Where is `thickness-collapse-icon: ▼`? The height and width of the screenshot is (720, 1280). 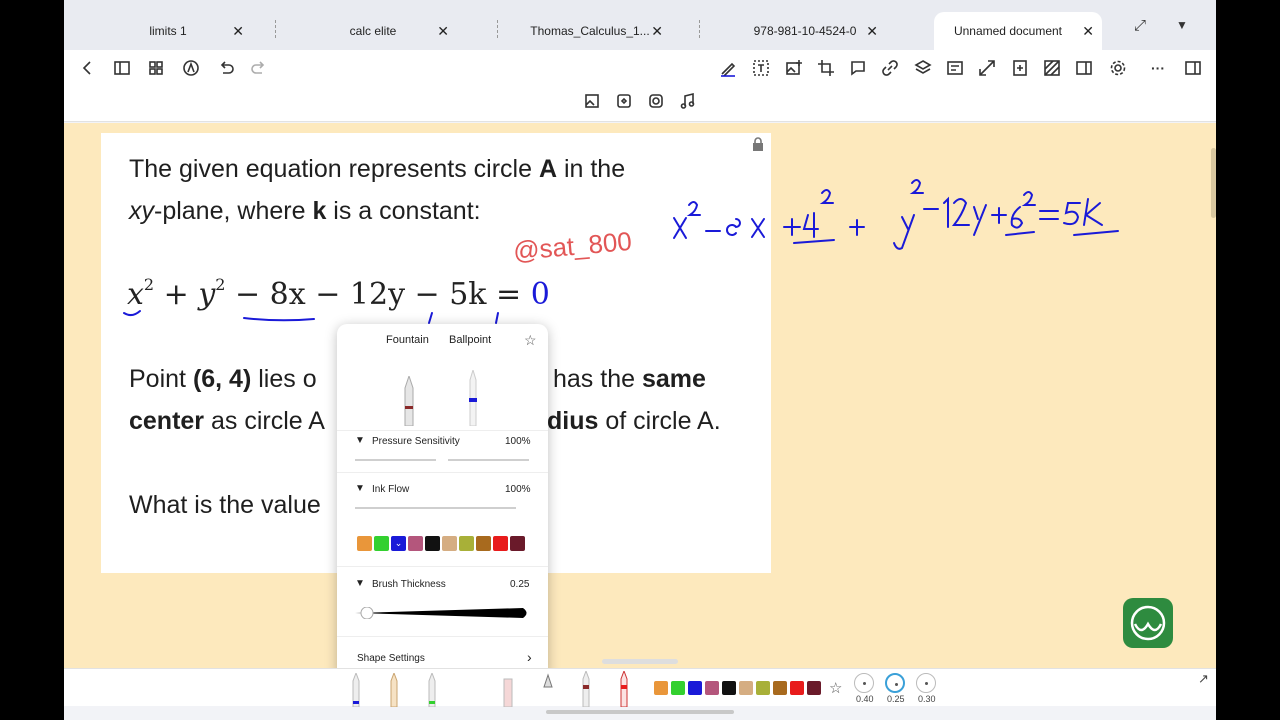
thickness-collapse-icon: ▼ is located at coordinates (360, 583).